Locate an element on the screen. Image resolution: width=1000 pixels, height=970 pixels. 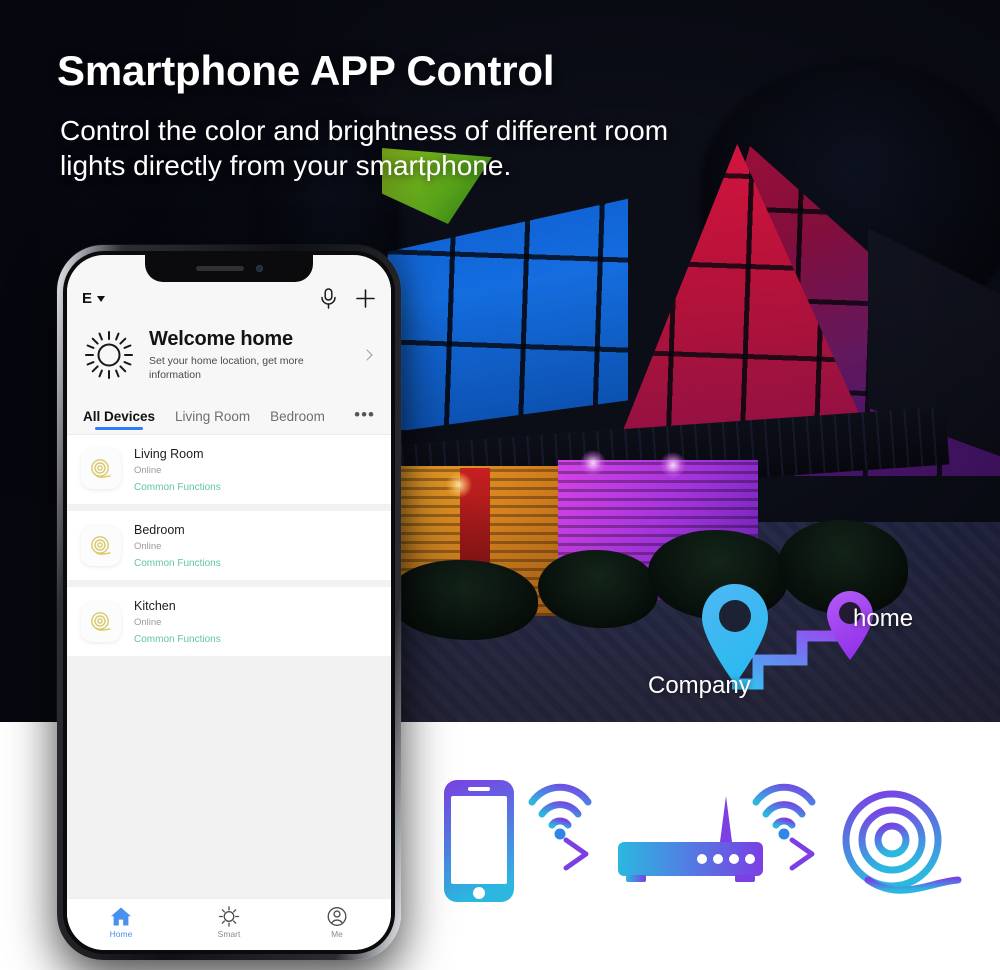
device-name: Kitchen is located at coordinates (155, 606).